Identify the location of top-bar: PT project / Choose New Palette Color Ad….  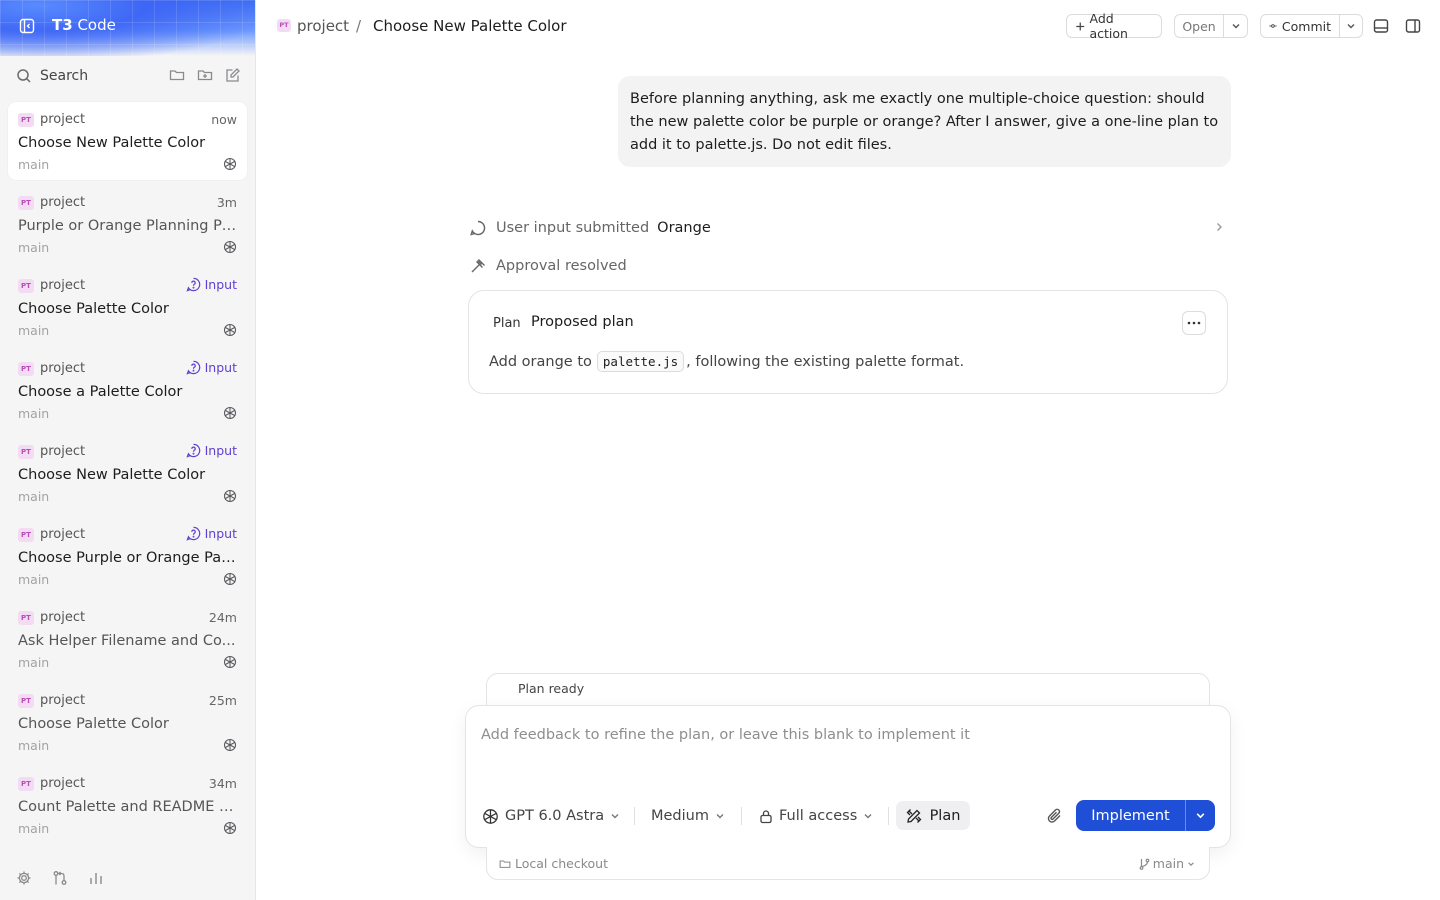
(848, 26).